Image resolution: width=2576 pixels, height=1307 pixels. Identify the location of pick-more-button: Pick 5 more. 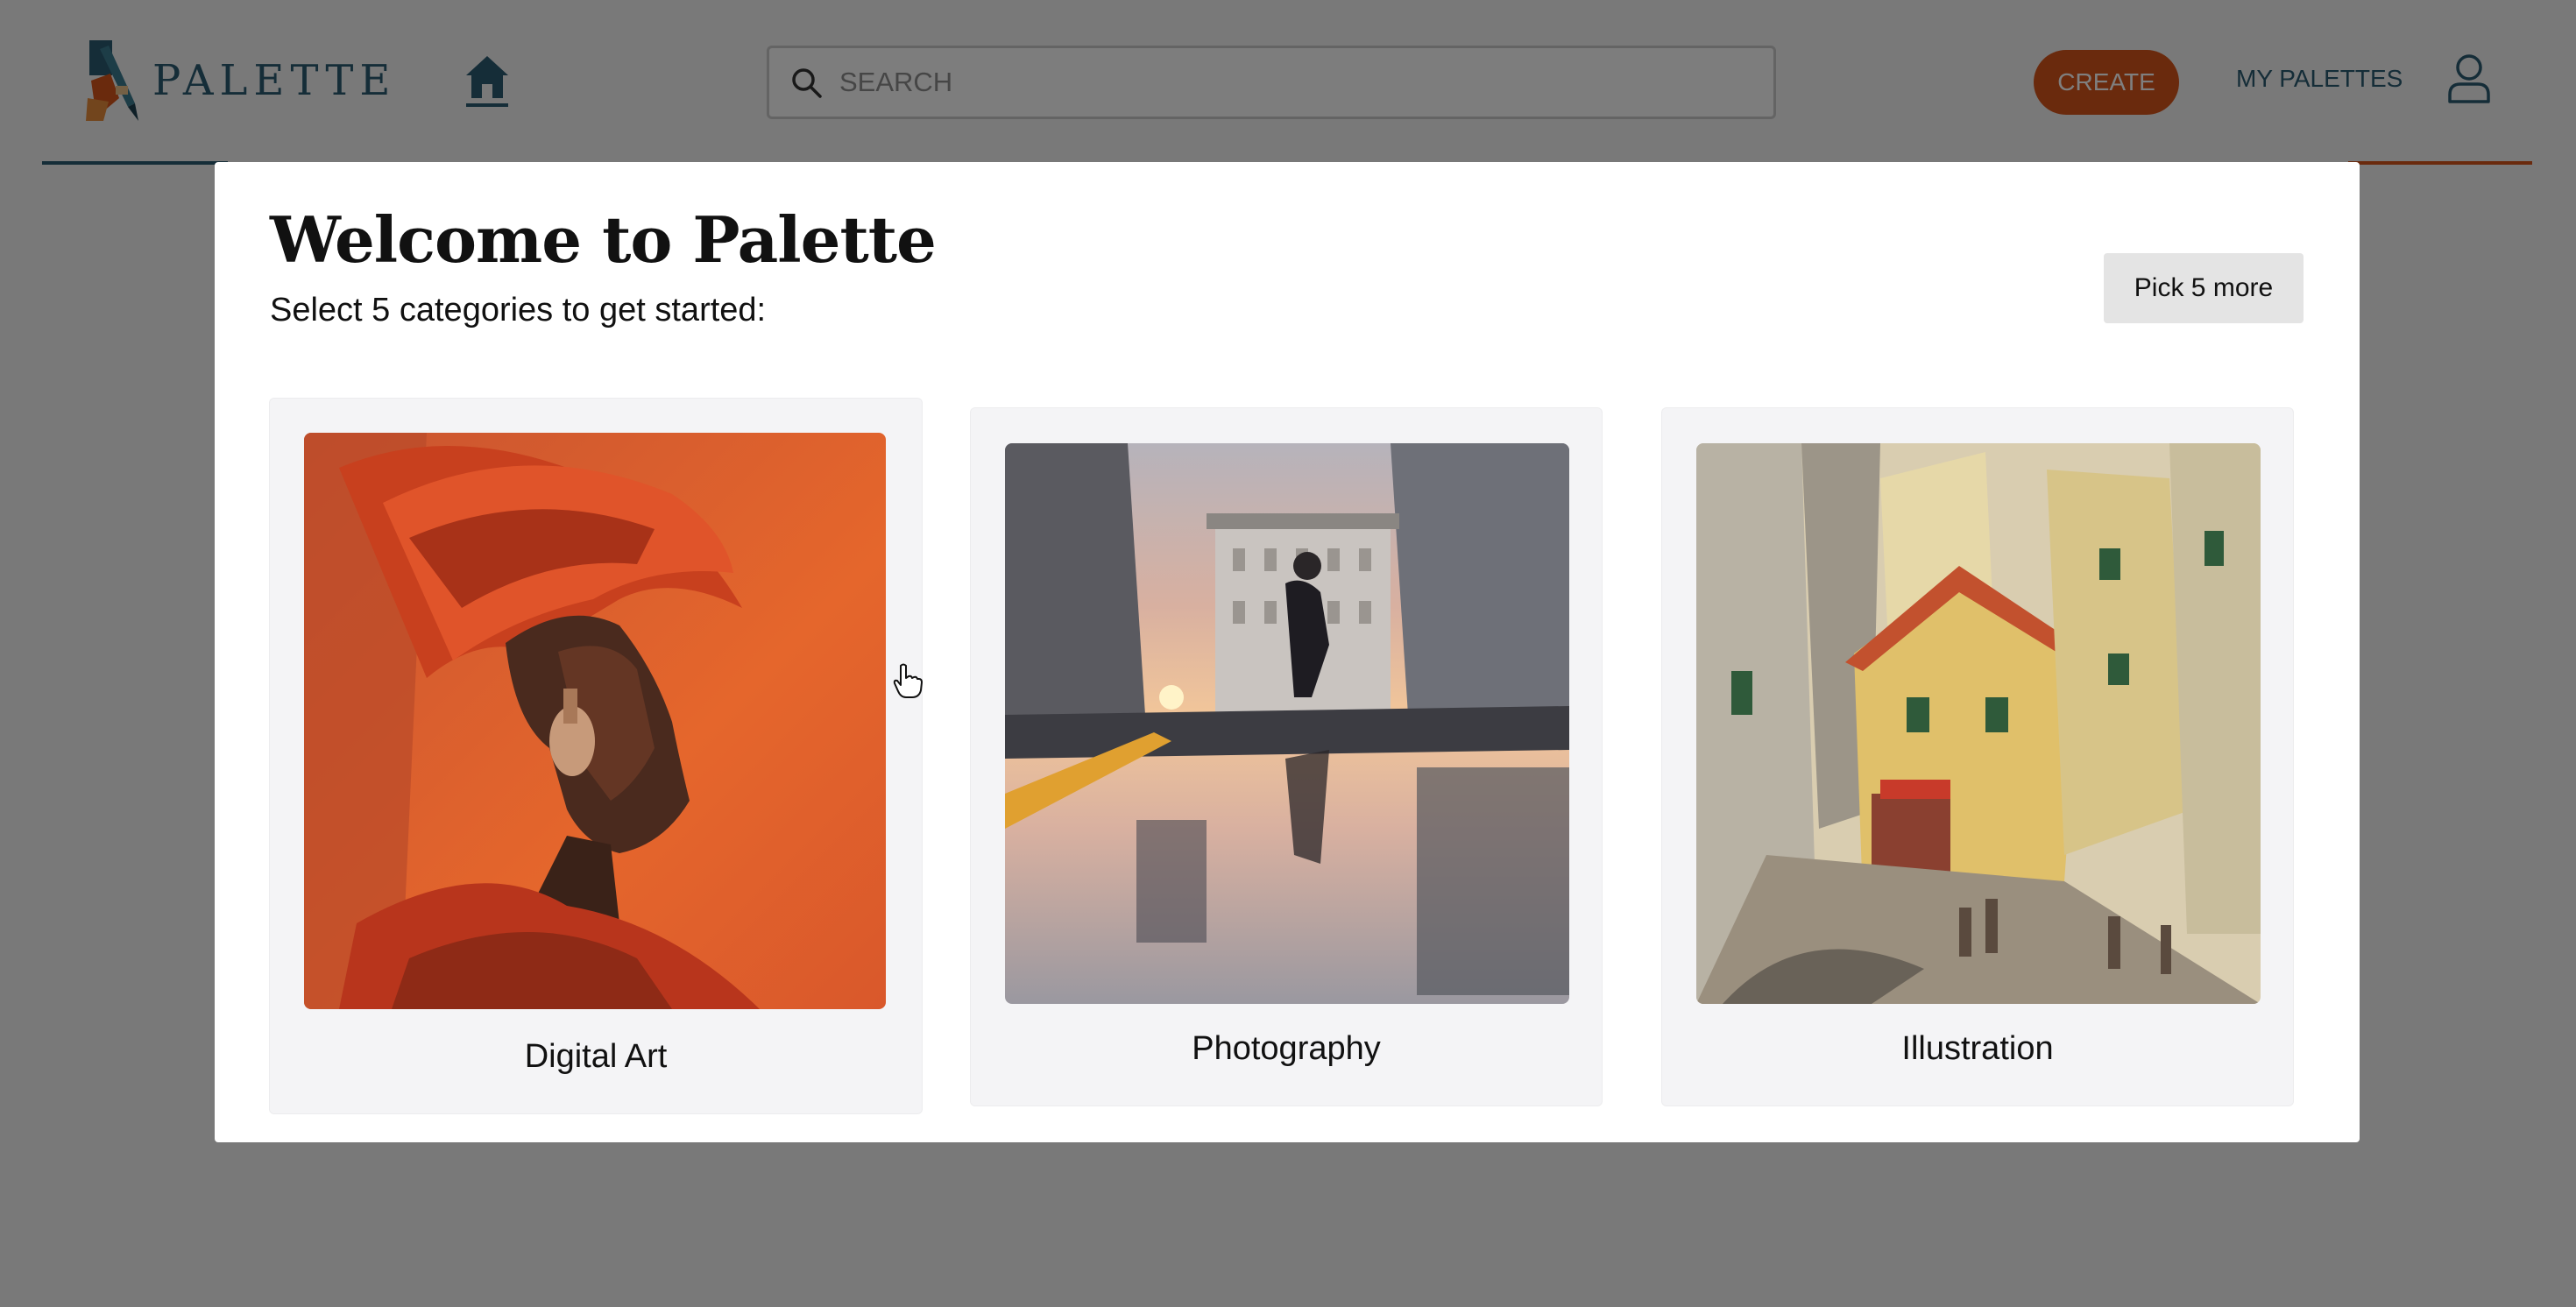
(2204, 288).